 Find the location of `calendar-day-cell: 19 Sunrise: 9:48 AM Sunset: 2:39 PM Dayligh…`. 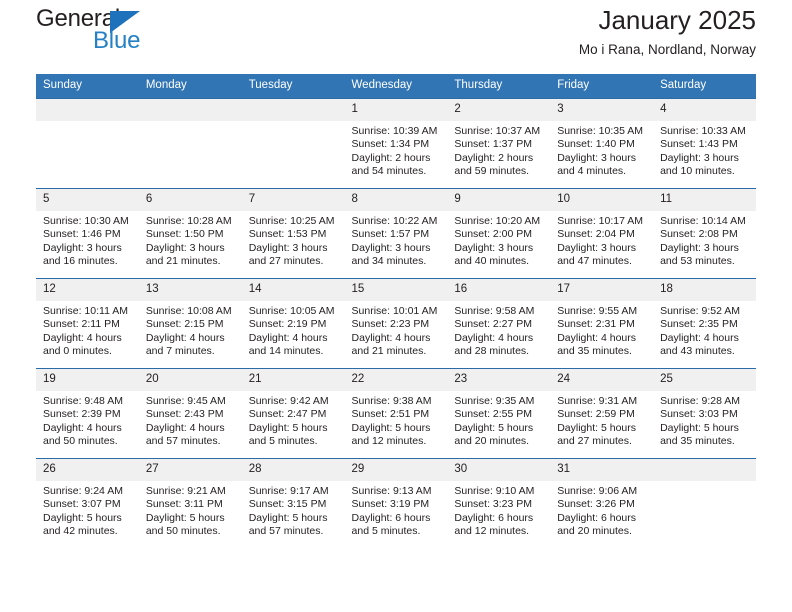

calendar-day-cell: 19 Sunrise: 9:48 AM Sunset: 2:39 PM Dayligh… is located at coordinates (87, 413).